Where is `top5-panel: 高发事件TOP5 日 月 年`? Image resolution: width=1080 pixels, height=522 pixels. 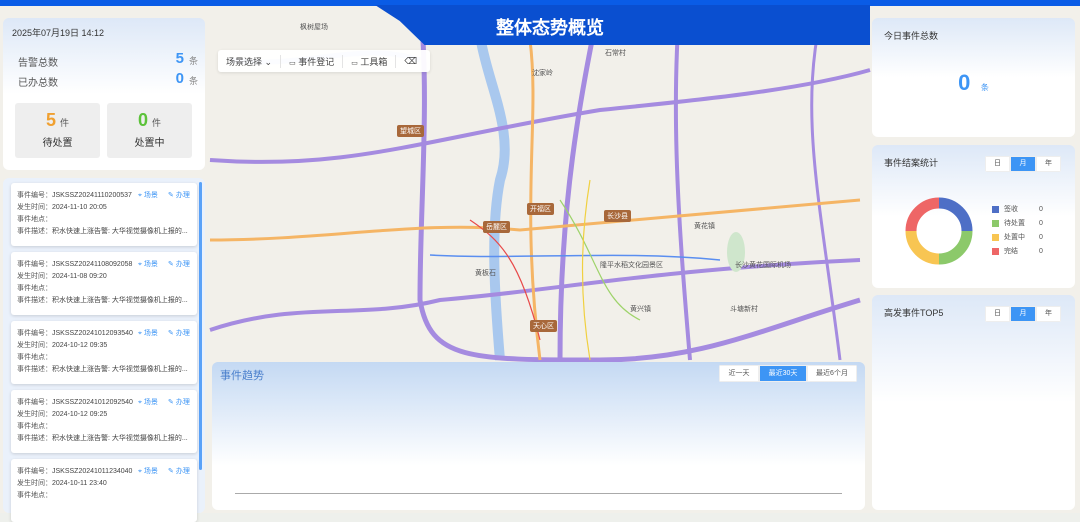
top5-panel: 高发事件TOP5 日 月 年 is located at coordinates (973, 402).